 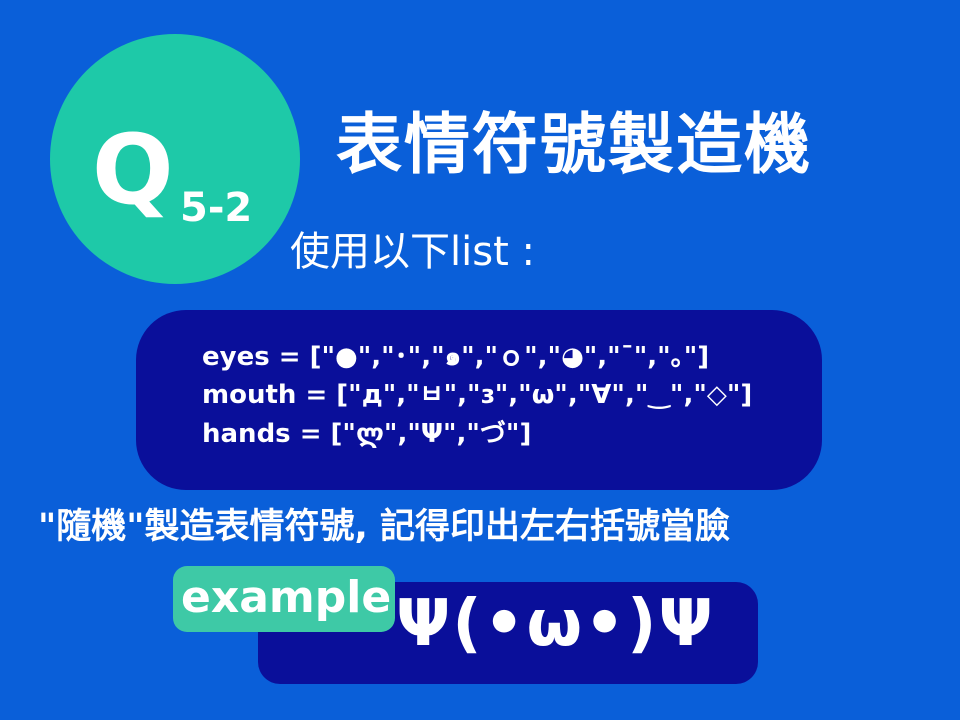 What do you see at coordinates (216, 208) in the screenshot?
I see `question-number: 5-2` at bounding box center [216, 208].